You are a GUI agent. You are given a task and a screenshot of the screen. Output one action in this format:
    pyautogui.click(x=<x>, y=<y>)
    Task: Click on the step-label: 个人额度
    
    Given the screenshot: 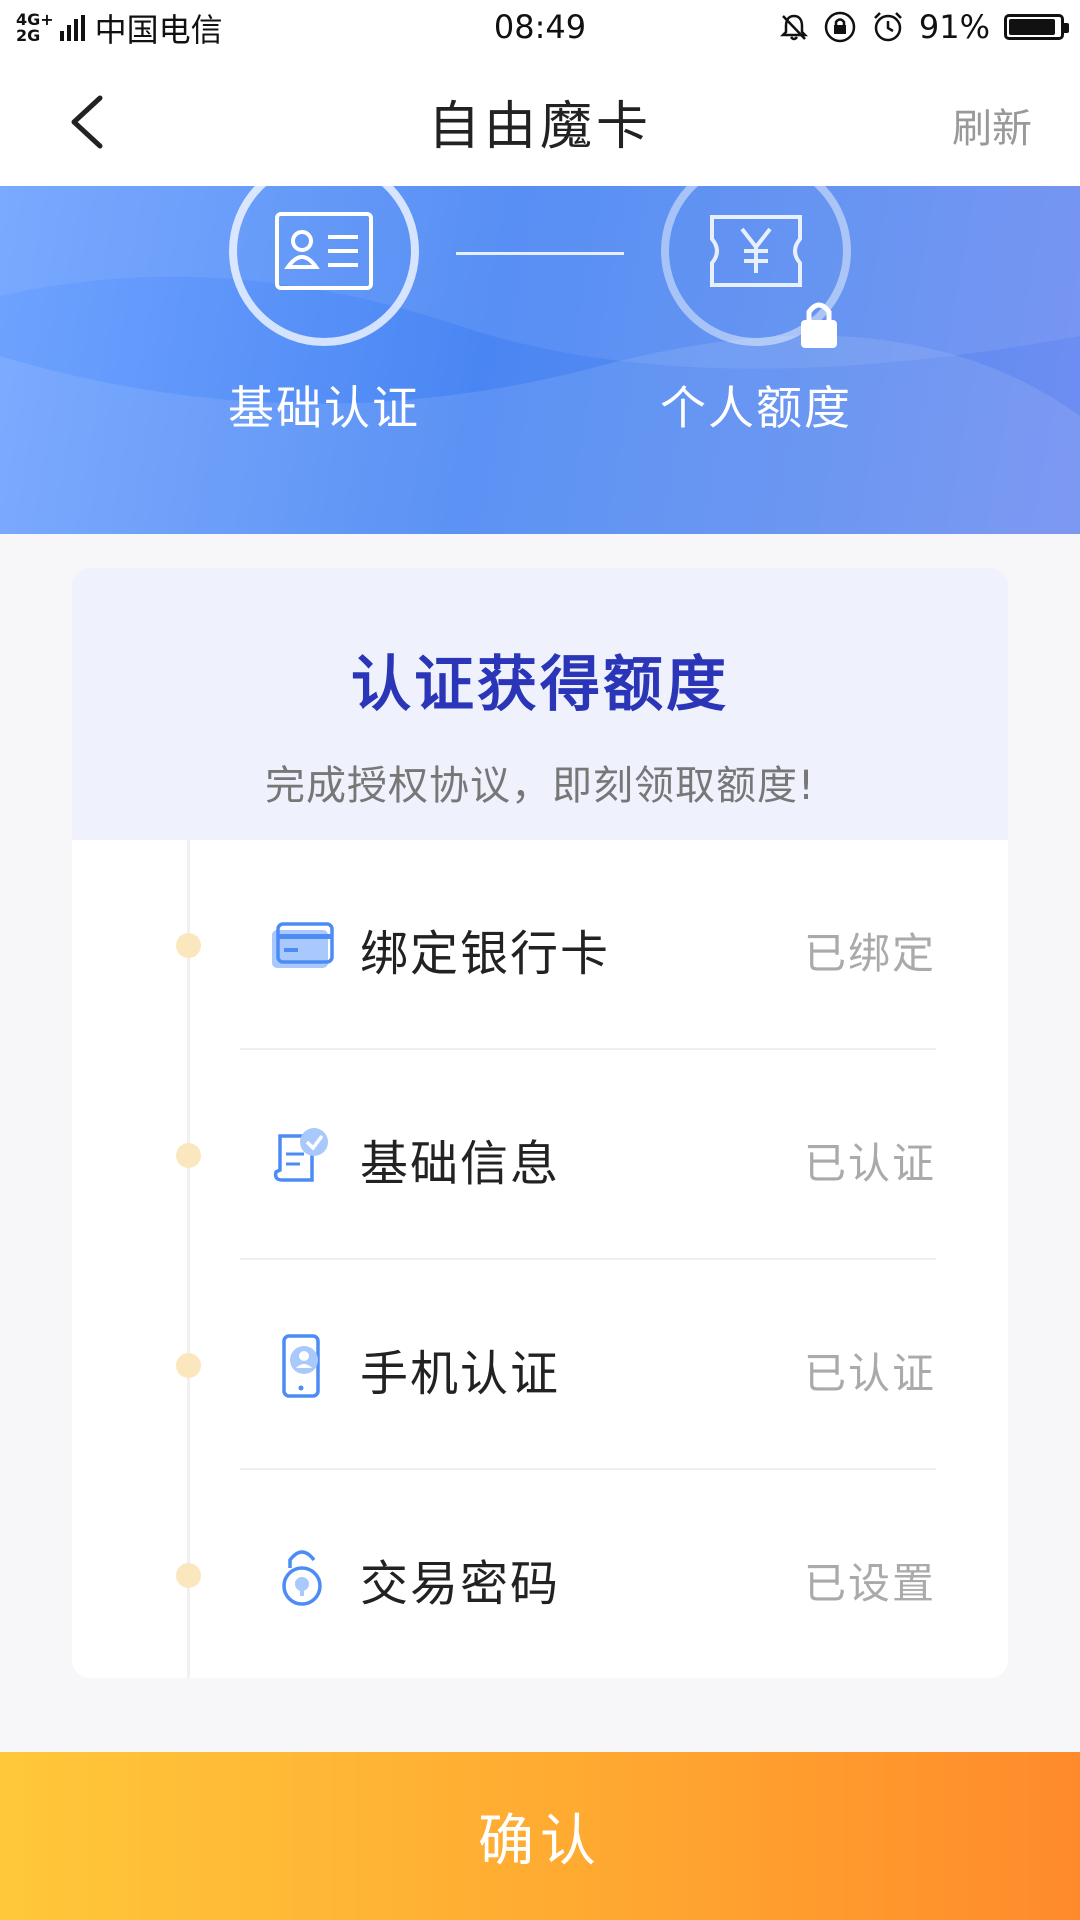 What is the action you would take?
    pyautogui.click(x=756, y=408)
    